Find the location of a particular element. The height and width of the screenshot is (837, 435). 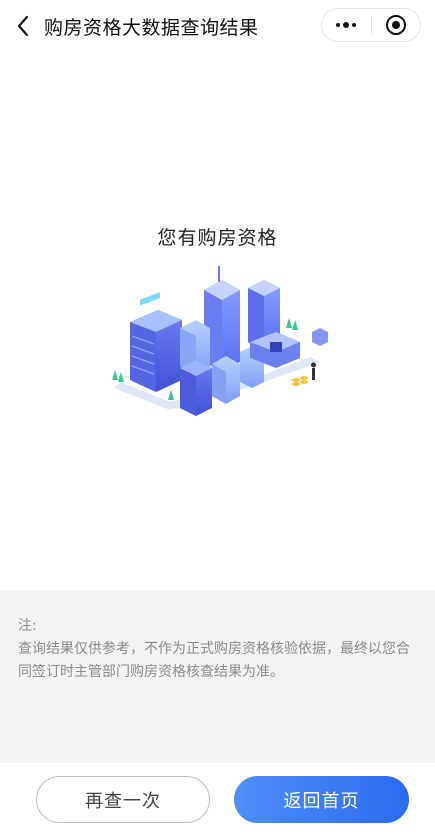

more-dots-icon is located at coordinates (346, 25).